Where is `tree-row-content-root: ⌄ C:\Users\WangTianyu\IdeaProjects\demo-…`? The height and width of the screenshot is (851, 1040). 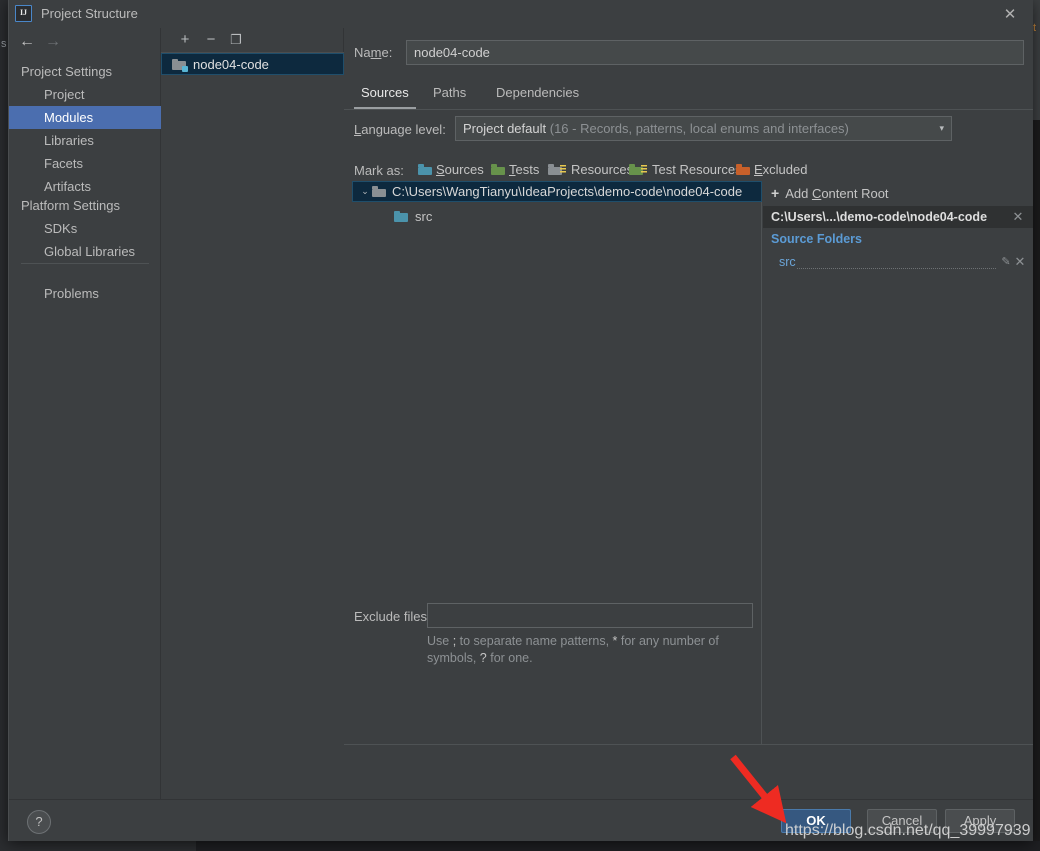
tree-row-content-root: ⌄ C:\Users\WangTianyu\IdeaProjects\demo-… is located at coordinates (557, 191).